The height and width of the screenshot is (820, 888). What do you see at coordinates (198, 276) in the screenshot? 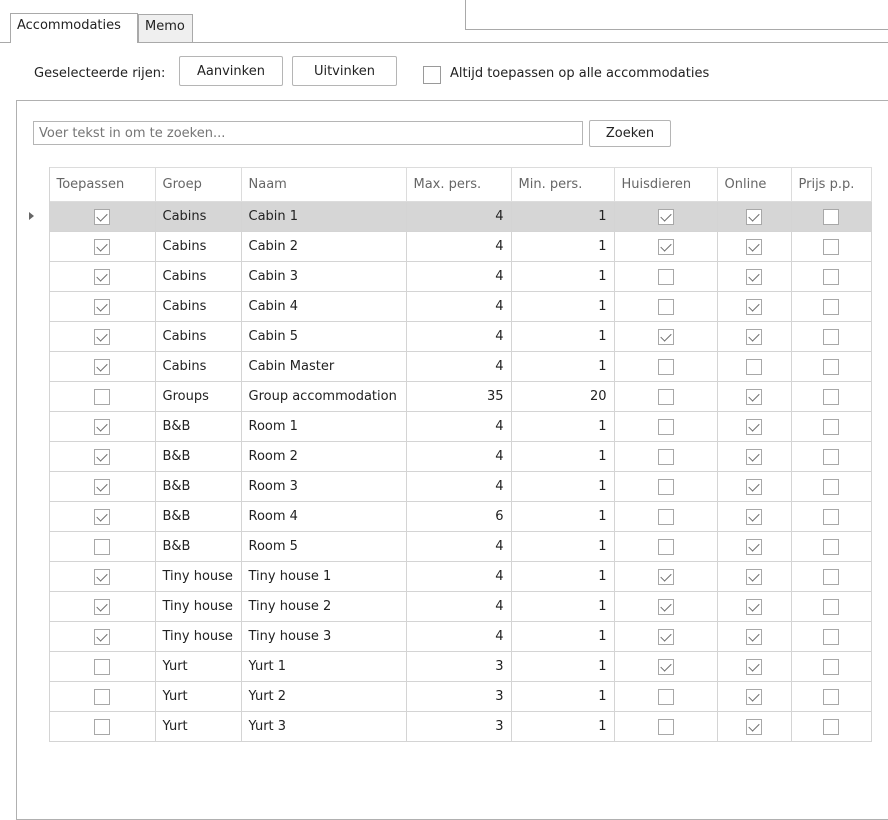
I see `groep-cell: Cabins` at bounding box center [198, 276].